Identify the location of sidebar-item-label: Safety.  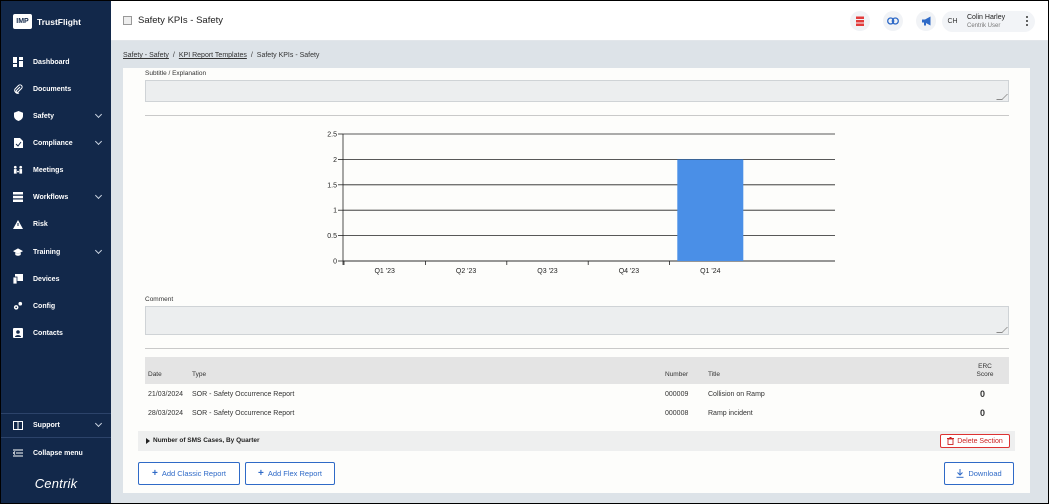
(44, 116).